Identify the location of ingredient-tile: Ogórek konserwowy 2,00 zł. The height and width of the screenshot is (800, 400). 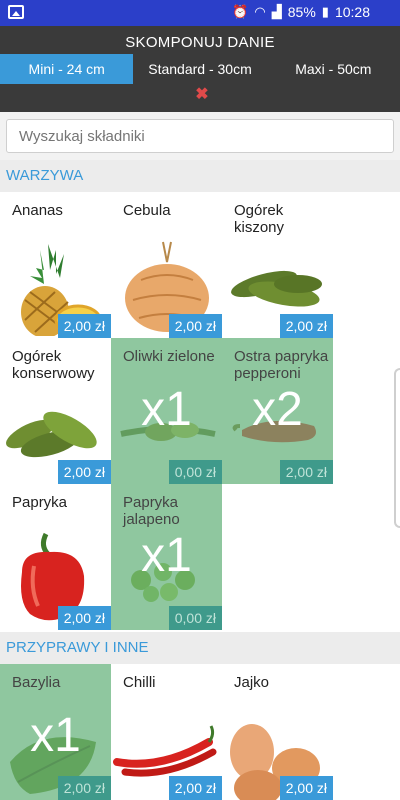
(55, 411).